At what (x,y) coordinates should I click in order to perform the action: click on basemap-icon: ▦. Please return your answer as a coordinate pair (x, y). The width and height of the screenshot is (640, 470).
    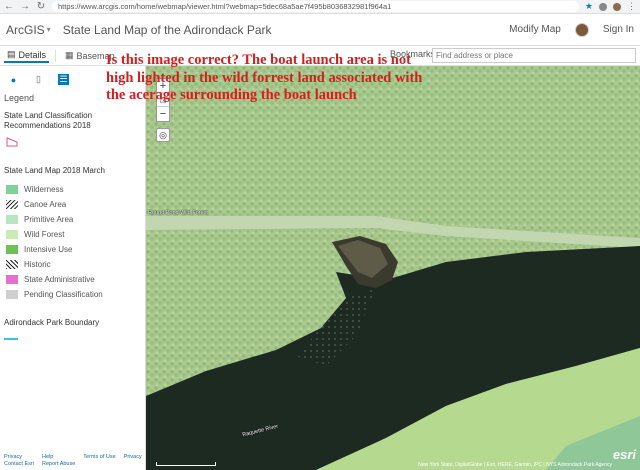
    Looking at the image, I should click on (69, 55).